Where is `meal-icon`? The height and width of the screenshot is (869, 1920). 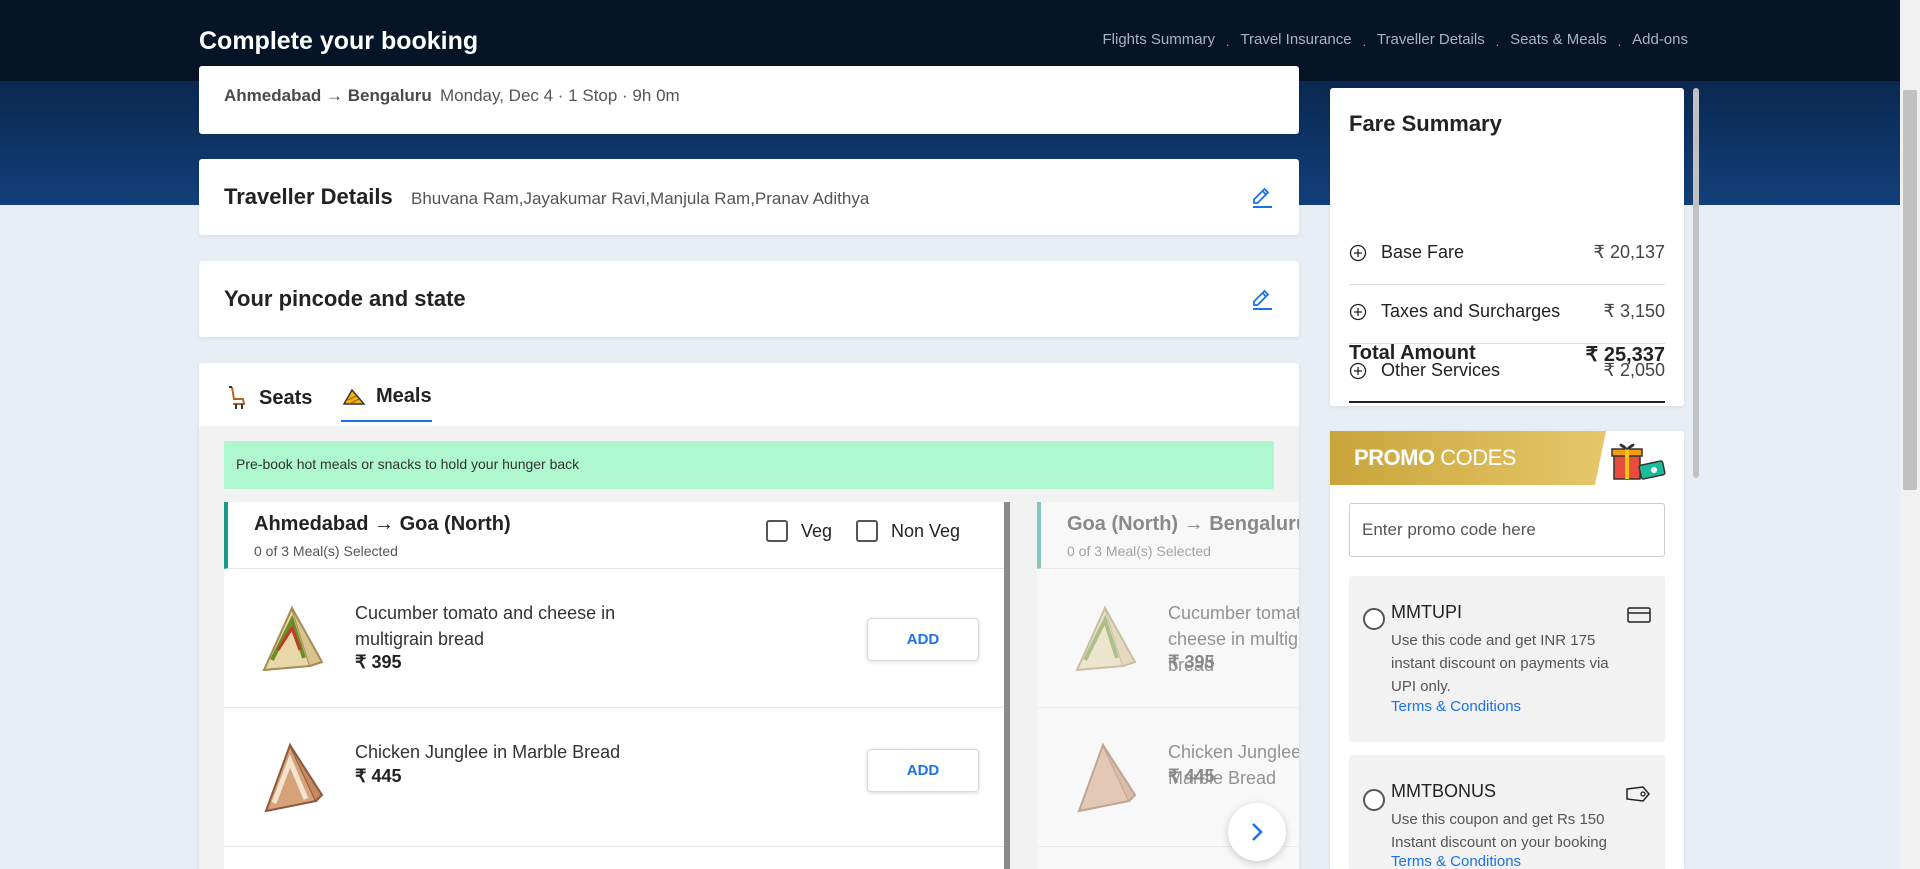 meal-icon is located at coordinates (354, 396).